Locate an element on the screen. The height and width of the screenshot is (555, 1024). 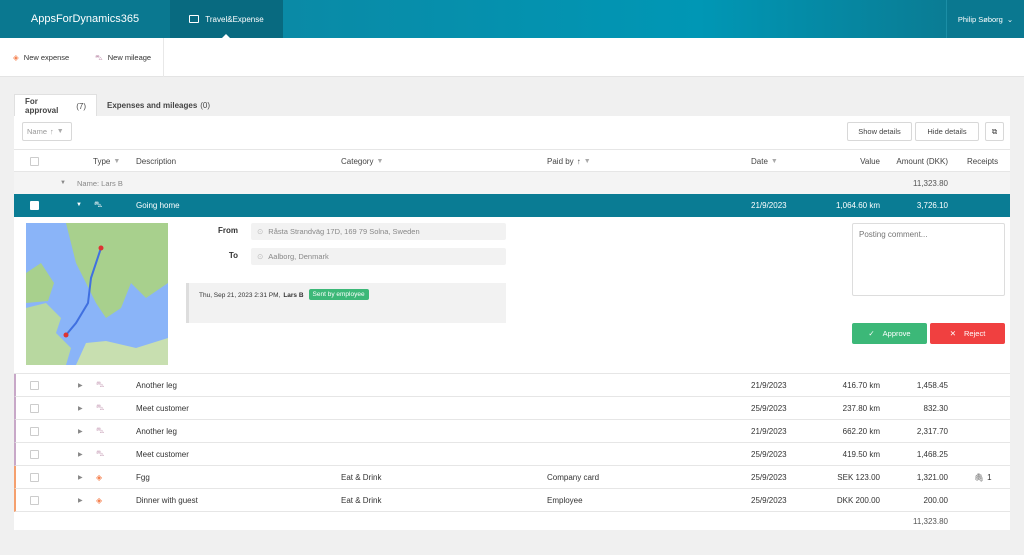
user-menu: Philip Søborg ⌄ is located at coordinates (985, 19).